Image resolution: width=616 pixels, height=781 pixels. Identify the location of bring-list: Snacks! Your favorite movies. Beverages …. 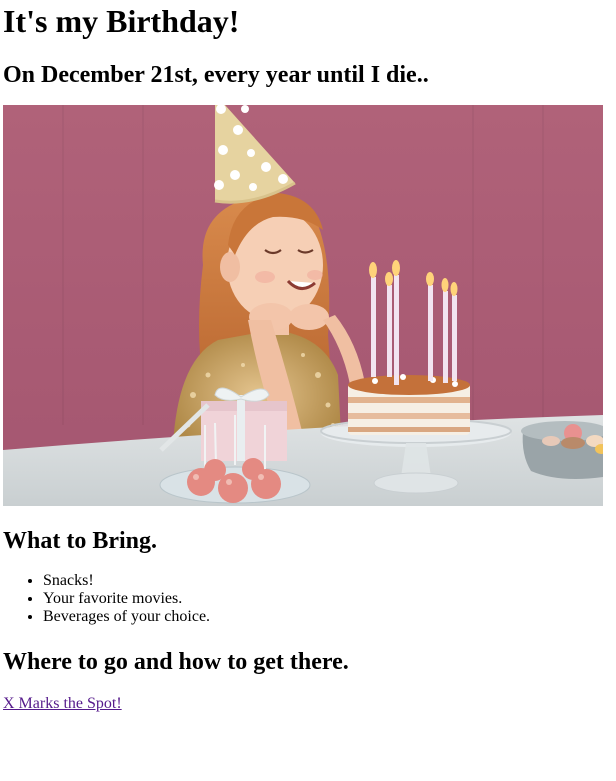
(308, 599).